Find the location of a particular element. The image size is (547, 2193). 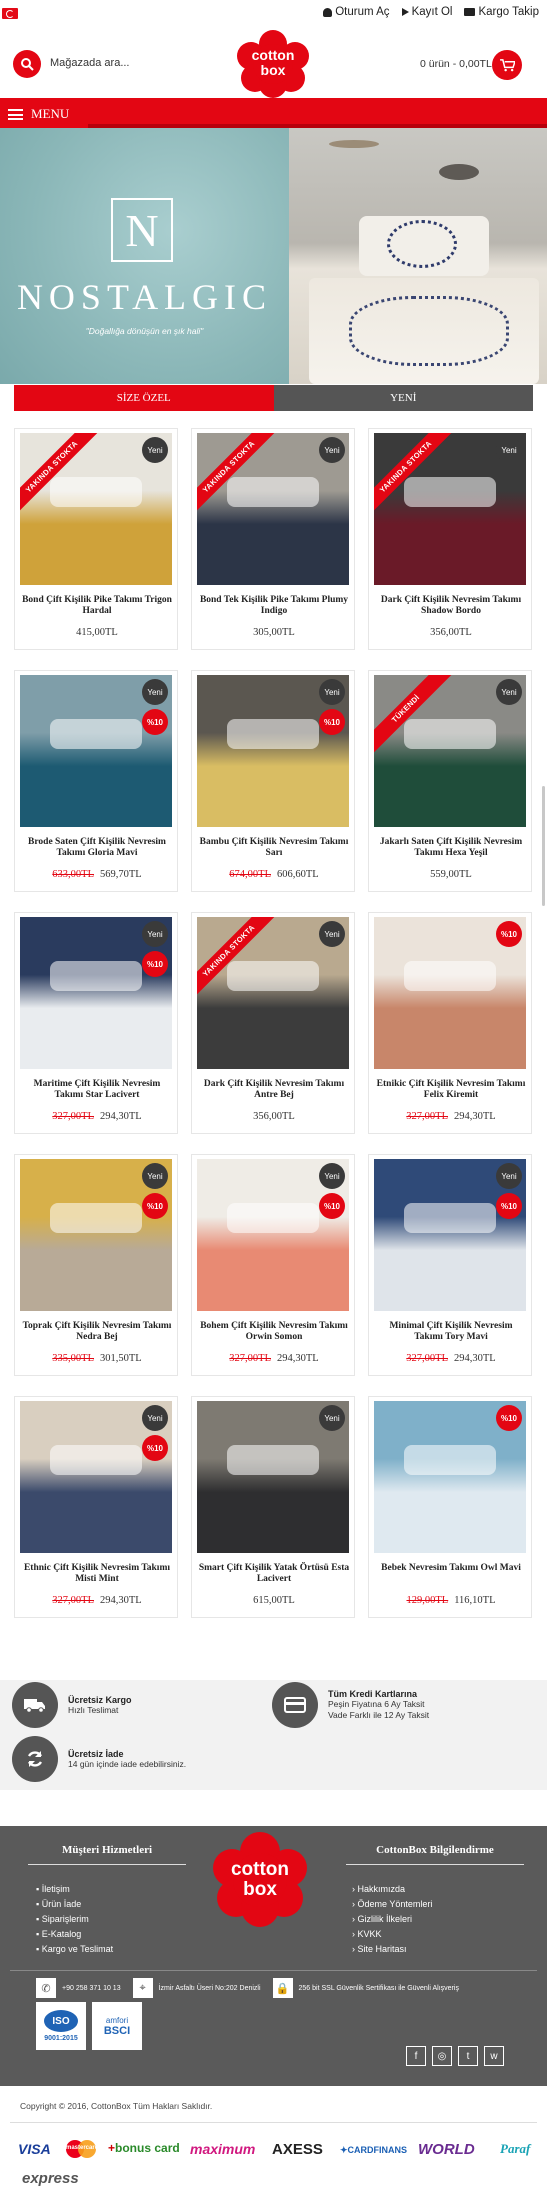

footer-link: ▪ İletişim is located at coordinates (74, 1889).